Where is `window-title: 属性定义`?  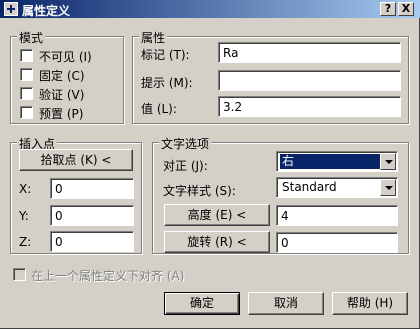
window-title: 属性定义 is located at coordinates (46, 11).